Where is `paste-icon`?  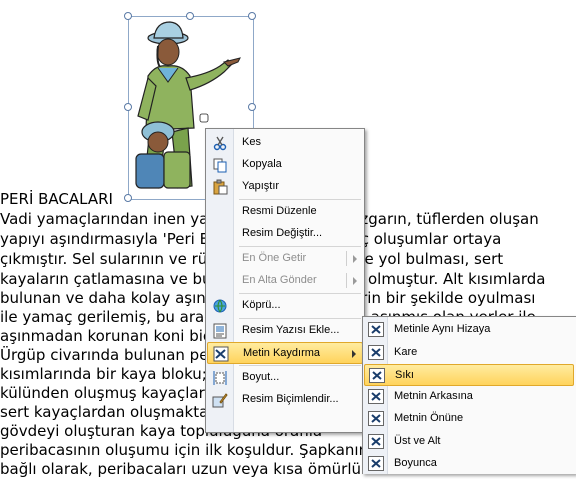 paste-icon is located at coordinates (220, 187).